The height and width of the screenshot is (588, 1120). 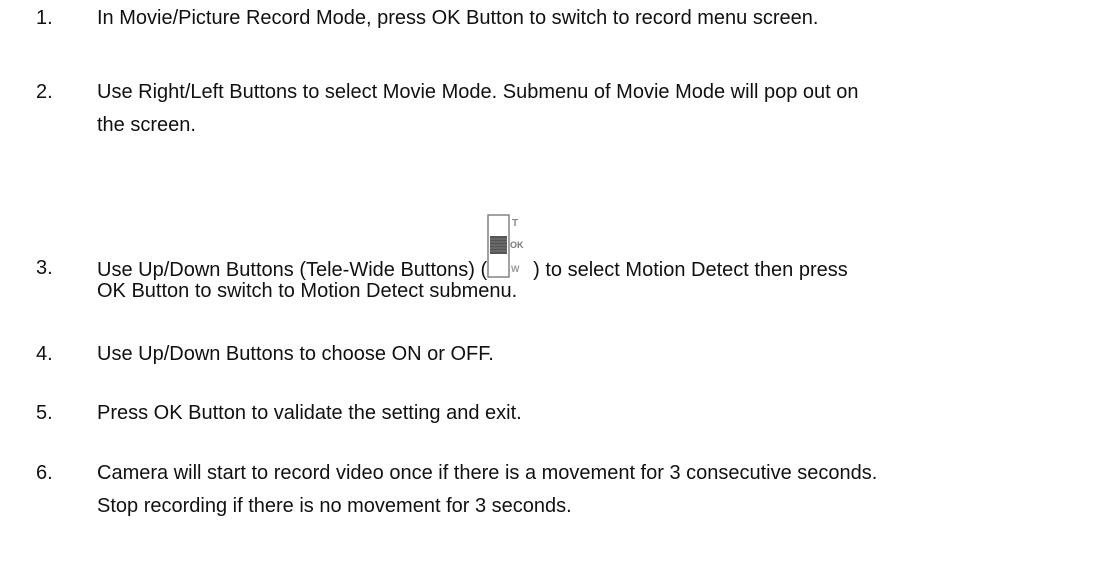 I want to click on step-number: 3., so click(x=44, y=268).